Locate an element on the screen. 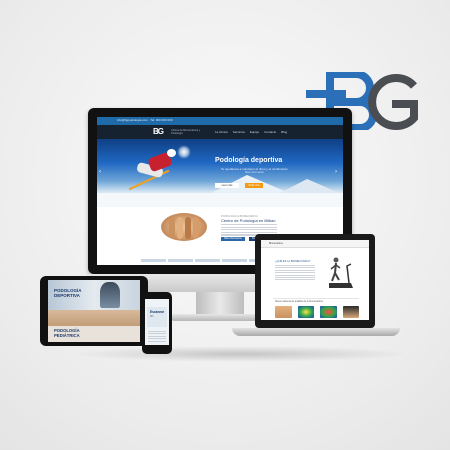  sun-glare is located at coordinates (184, 152).